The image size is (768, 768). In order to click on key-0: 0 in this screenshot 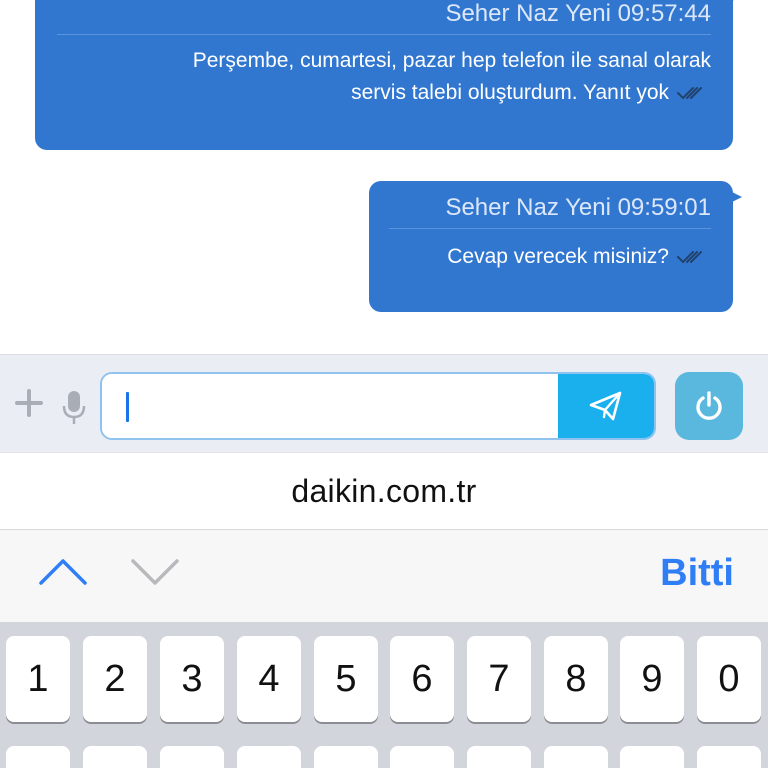, I will do `click(729, 679)`.